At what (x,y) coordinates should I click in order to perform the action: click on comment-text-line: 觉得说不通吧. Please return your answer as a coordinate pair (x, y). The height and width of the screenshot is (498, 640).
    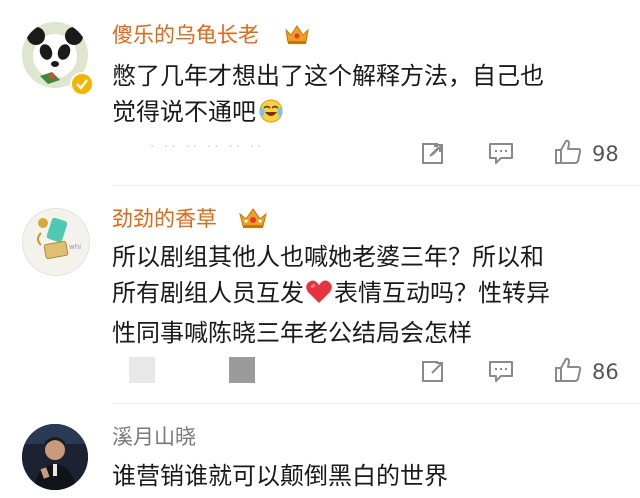
    Looking at the image, I should click on (362, 114).